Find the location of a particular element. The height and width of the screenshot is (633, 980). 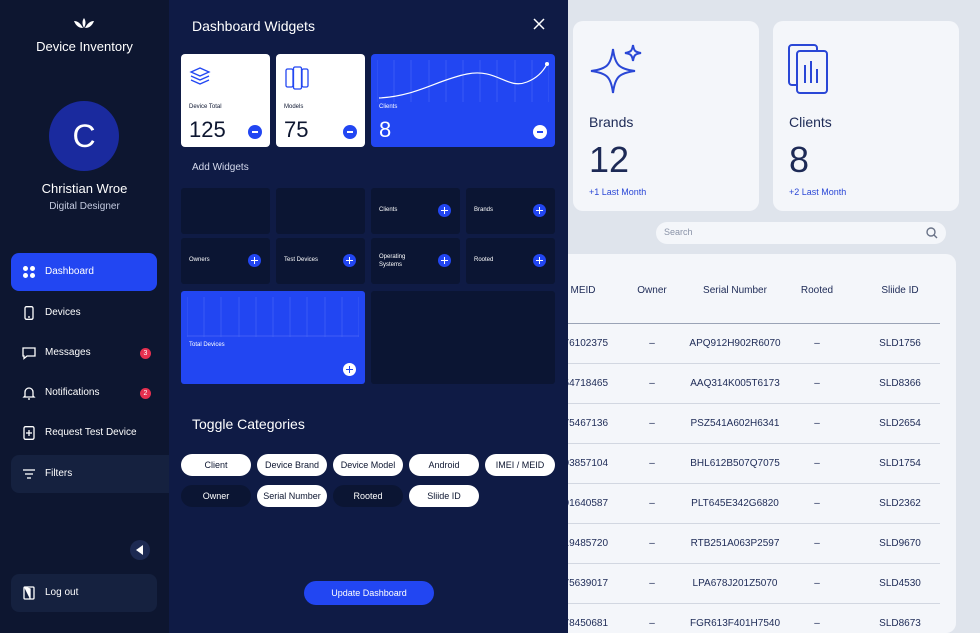

nav-item-dashboard: Dashboard is located at coordinates (84, 272).